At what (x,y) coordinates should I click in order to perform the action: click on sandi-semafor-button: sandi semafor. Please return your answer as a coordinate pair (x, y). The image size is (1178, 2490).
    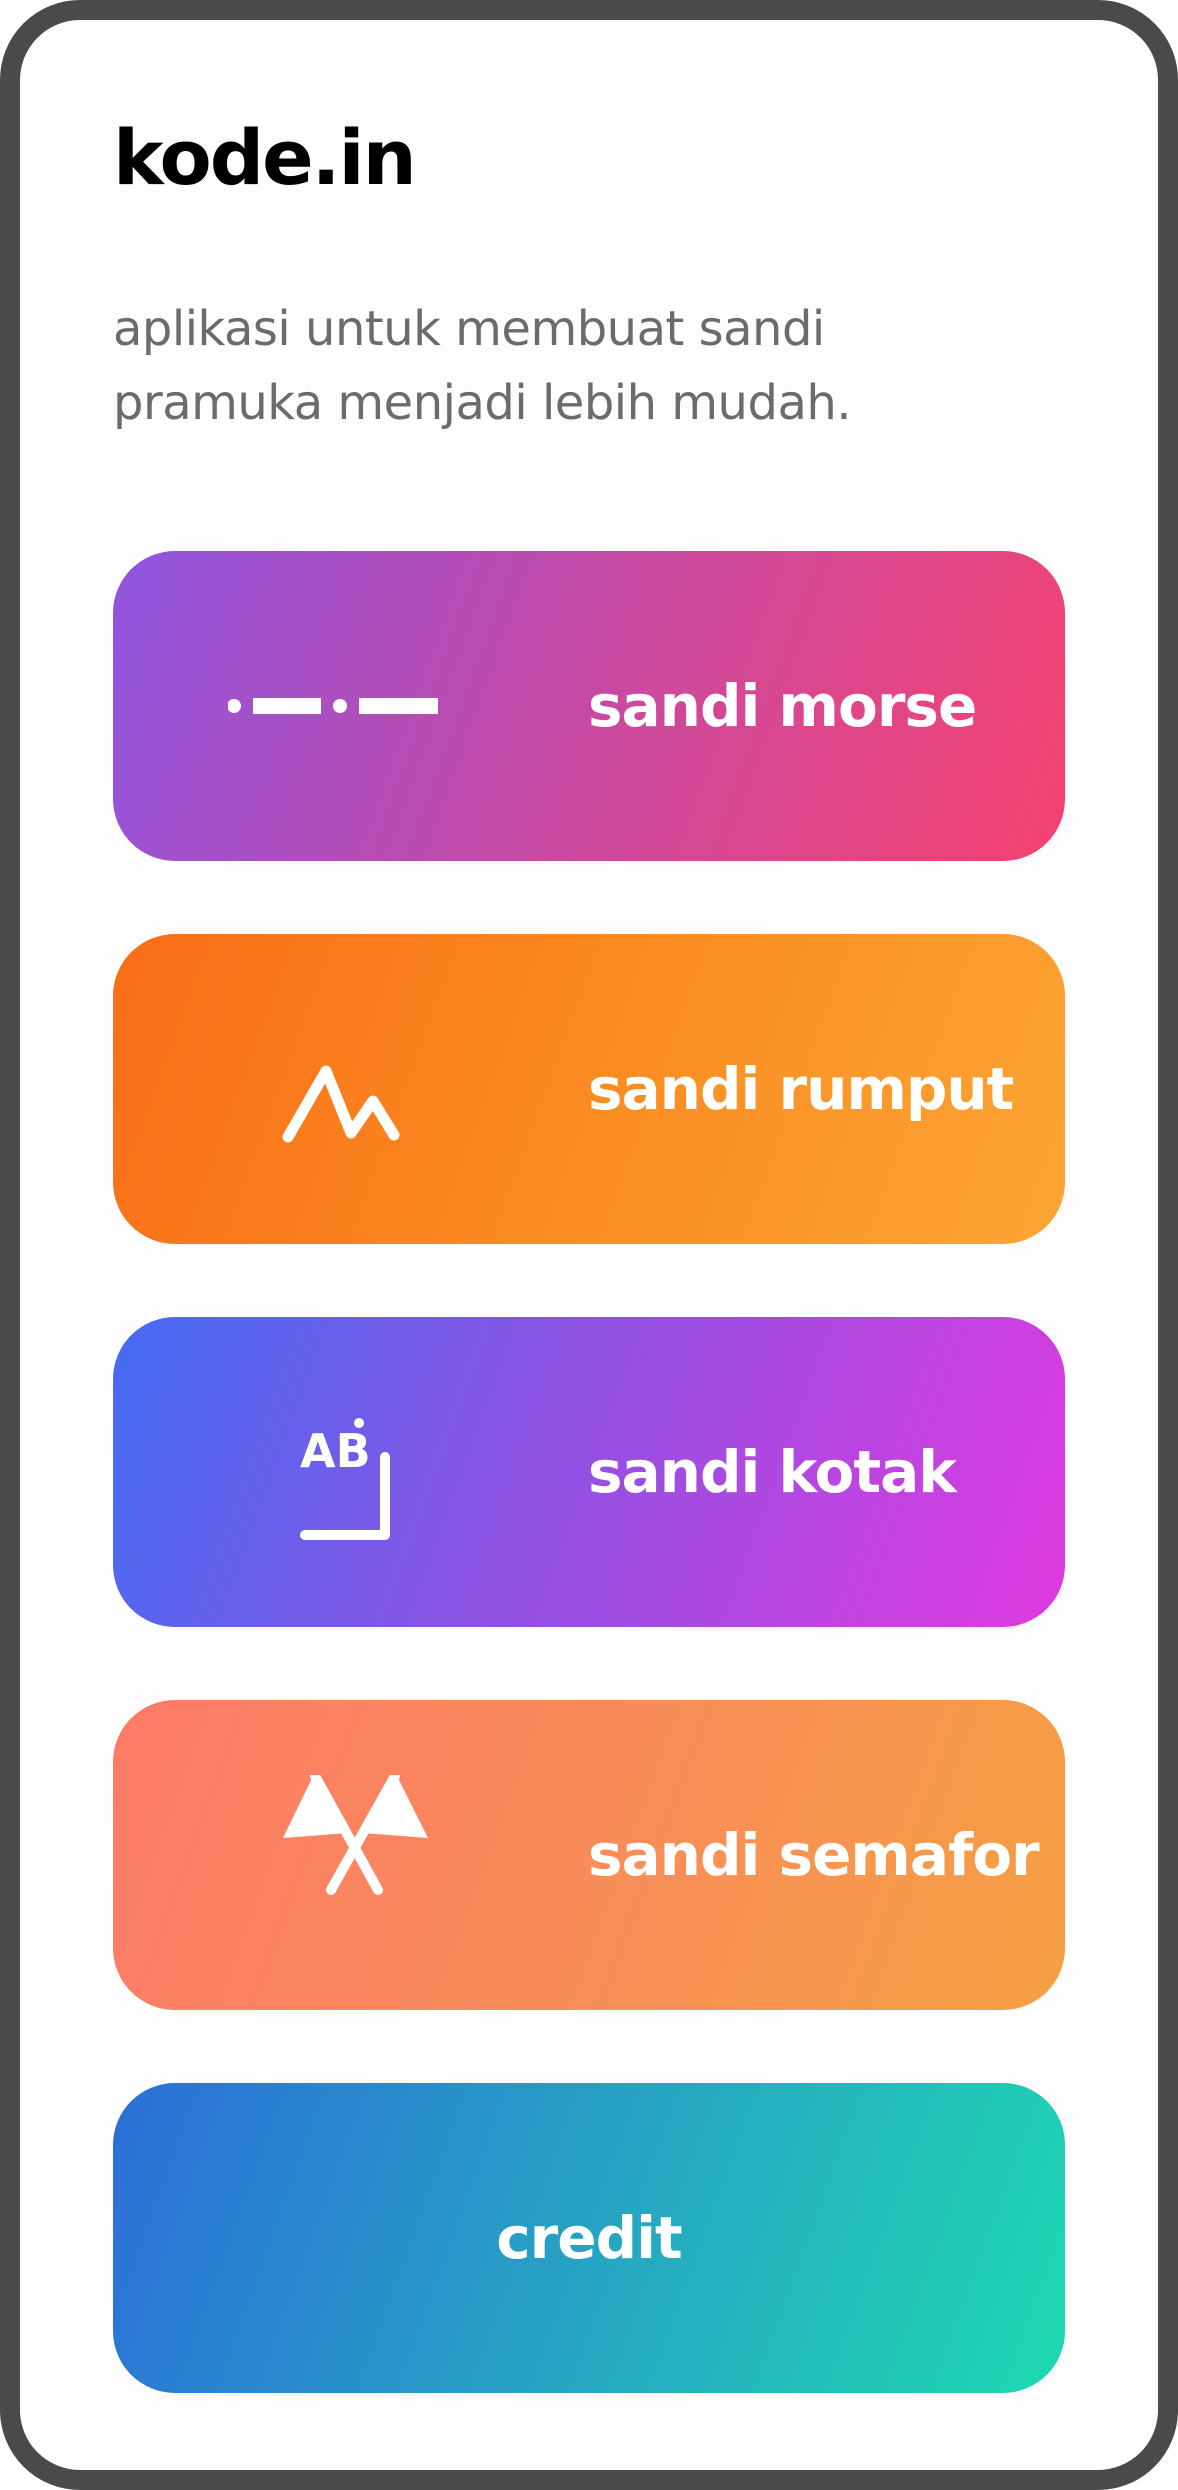
    Looking at the image, I should click on (589, 1855).